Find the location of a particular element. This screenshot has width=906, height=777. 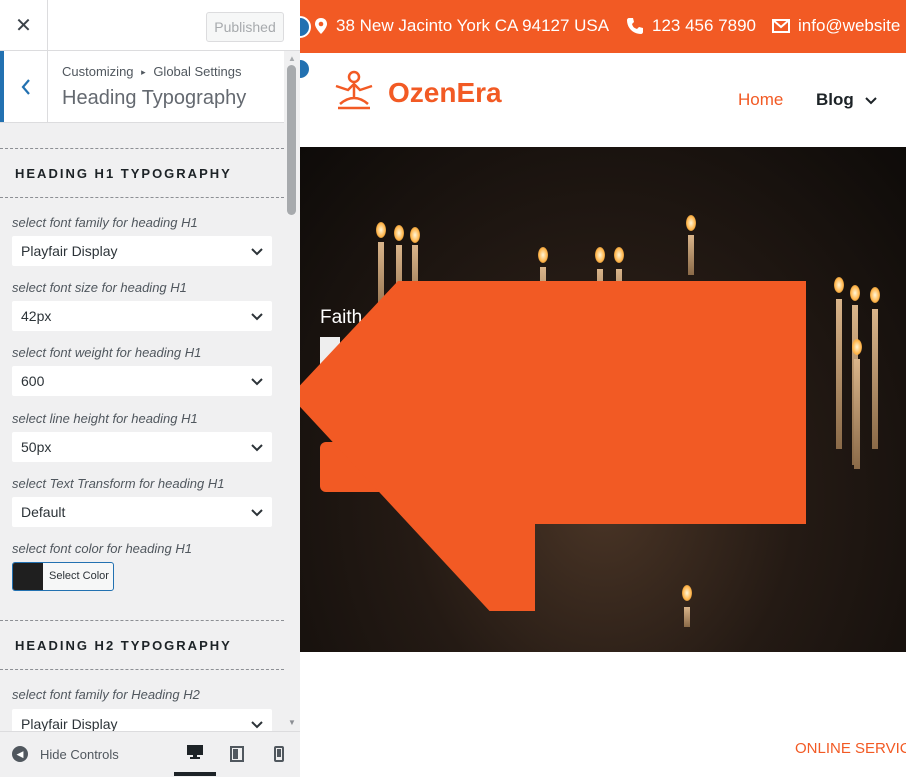

online-services-heading: ONLINE SERVIC is located at coordinates (850, 748).